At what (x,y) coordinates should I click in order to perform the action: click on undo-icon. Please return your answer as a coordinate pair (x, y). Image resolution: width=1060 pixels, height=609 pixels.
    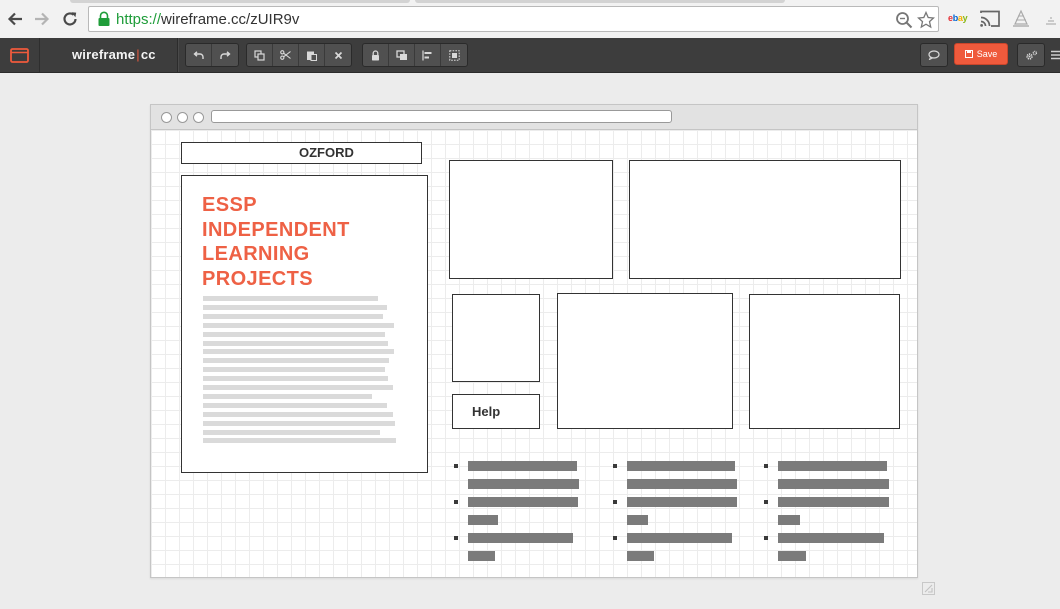
    Looking at the image, I should click on (198, 54).